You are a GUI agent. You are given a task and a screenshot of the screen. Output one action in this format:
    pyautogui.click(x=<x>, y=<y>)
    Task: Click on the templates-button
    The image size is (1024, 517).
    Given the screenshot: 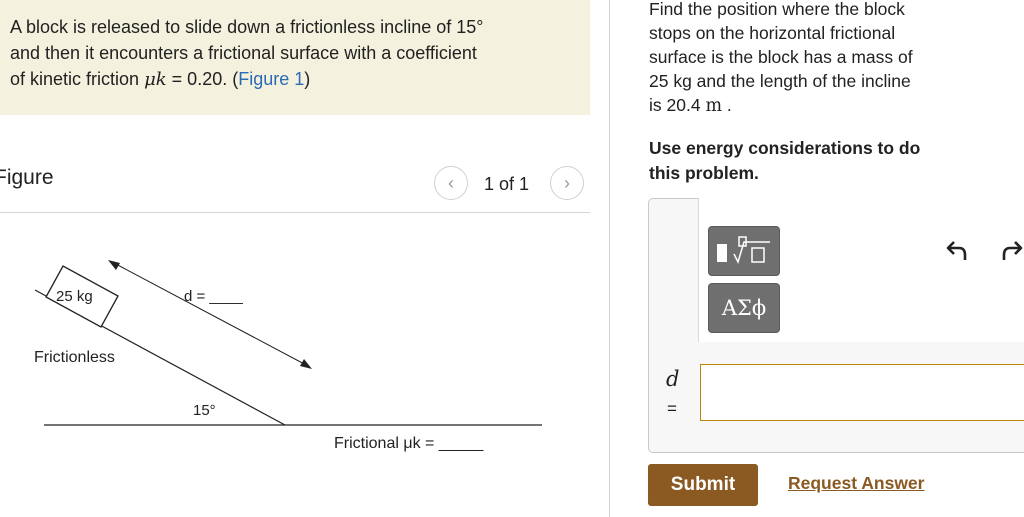 What is the action you would take?
    pyautogui.click(x=744, y=251)
    